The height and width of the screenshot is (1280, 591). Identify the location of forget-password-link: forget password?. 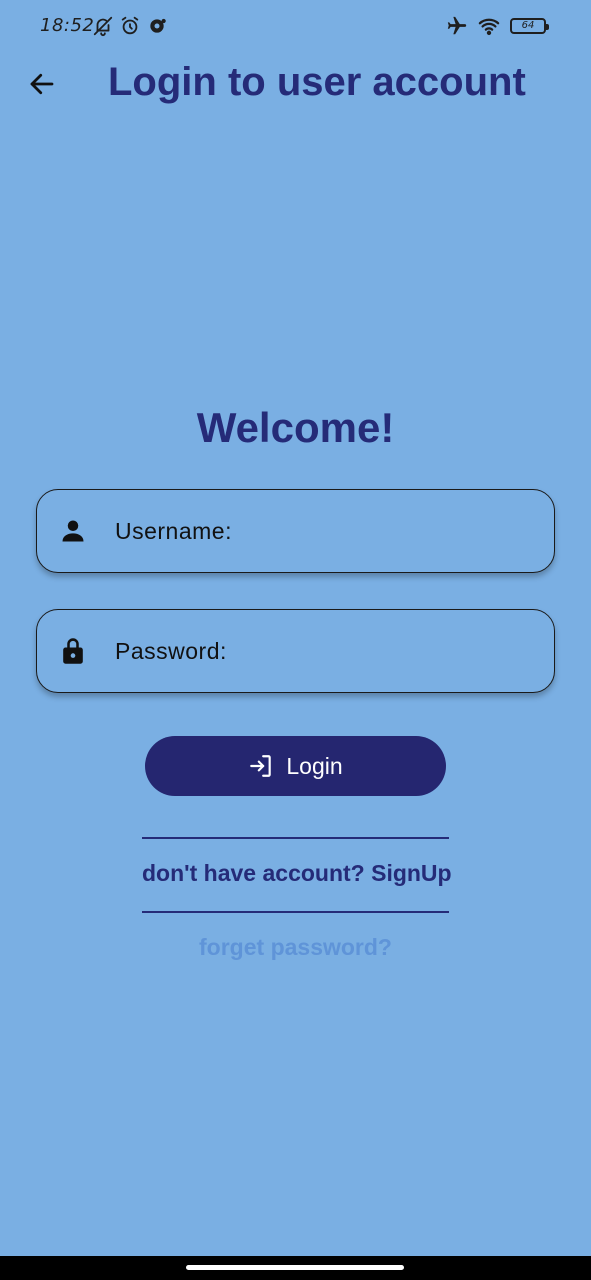
(295, 947).